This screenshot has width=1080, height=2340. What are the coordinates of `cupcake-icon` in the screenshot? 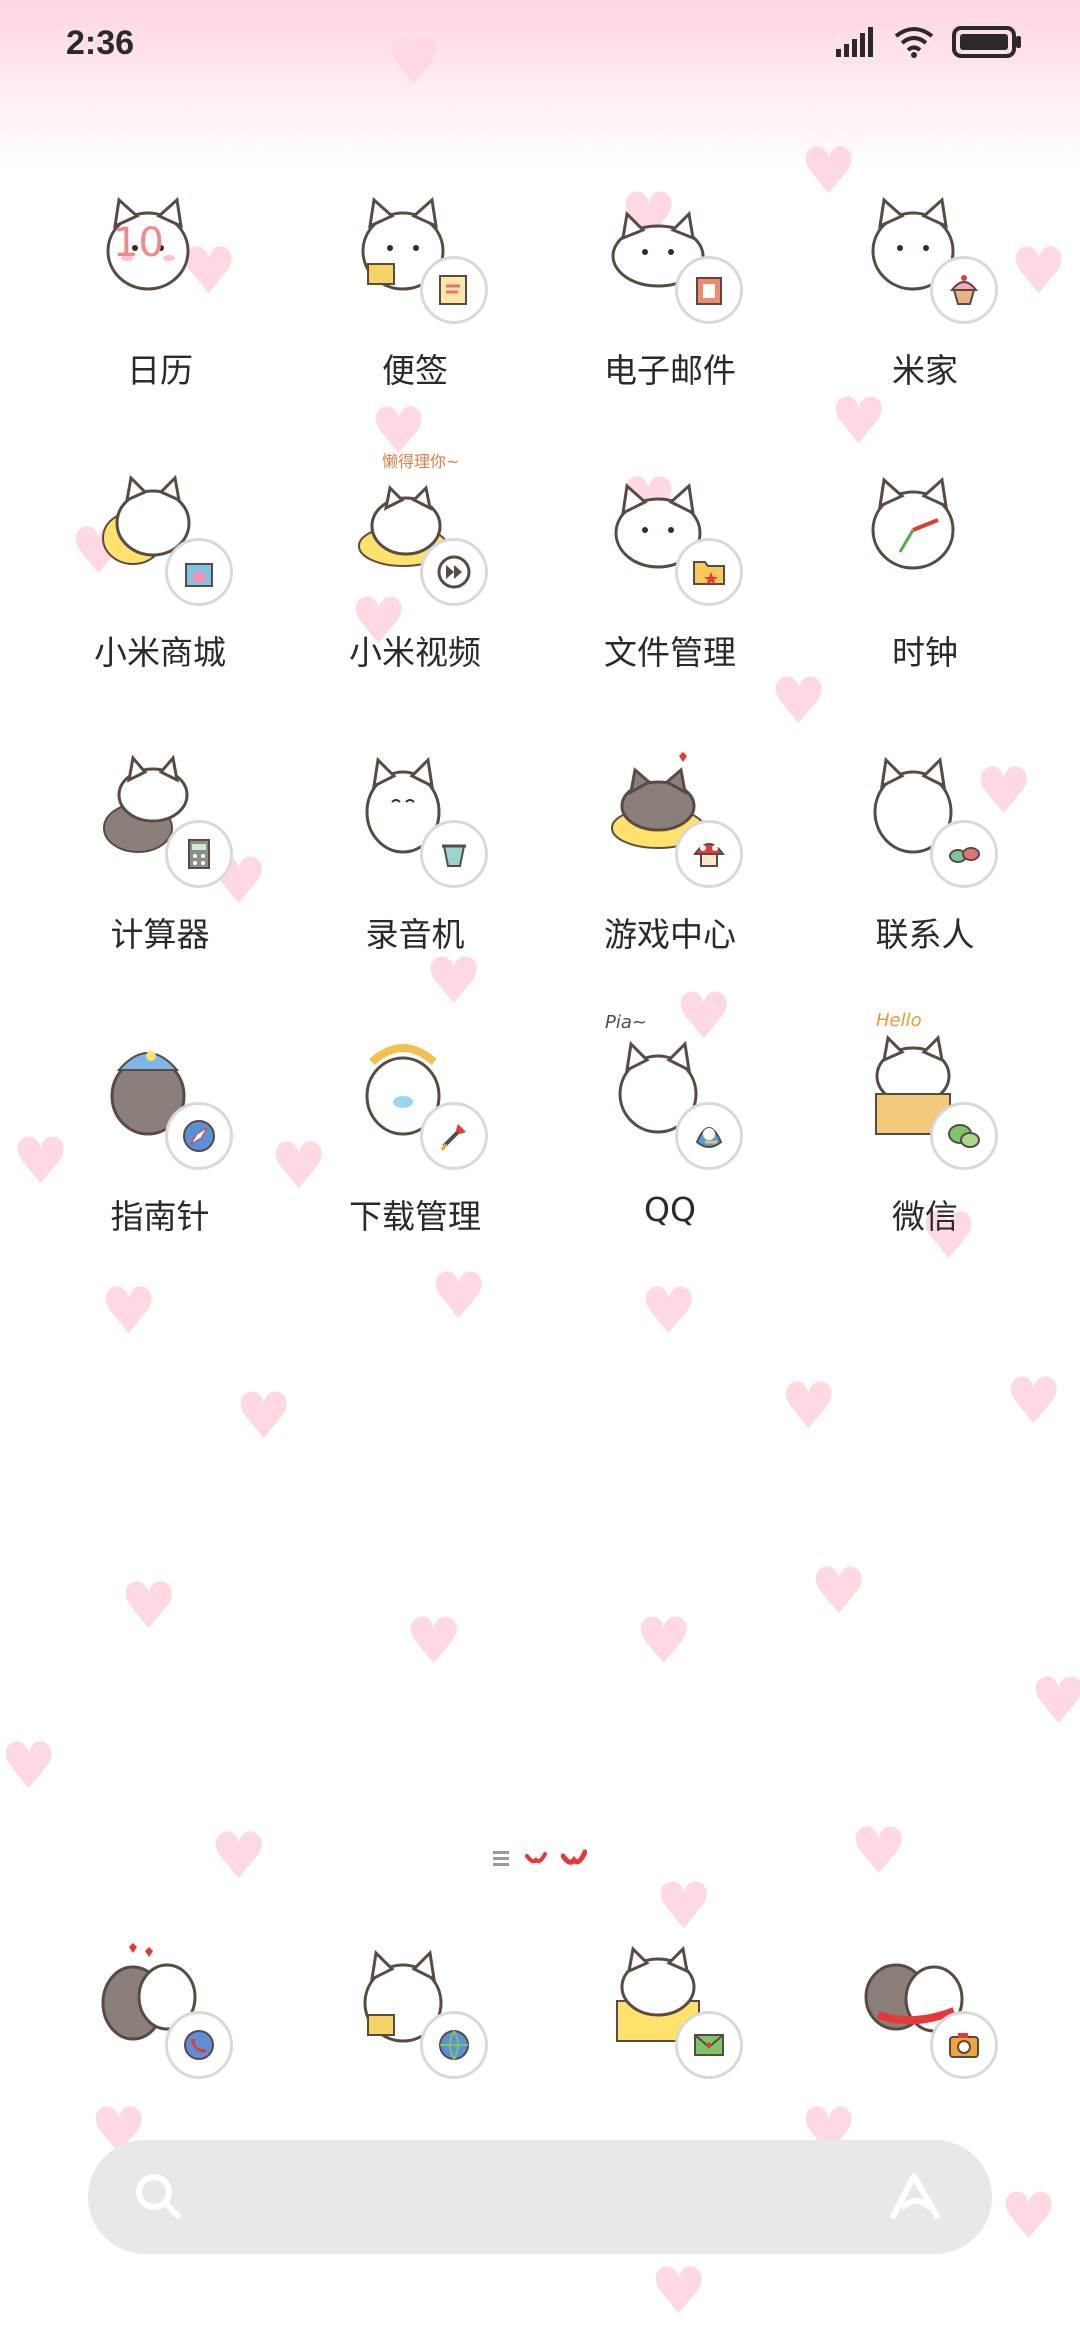 It's located at (964, 290).